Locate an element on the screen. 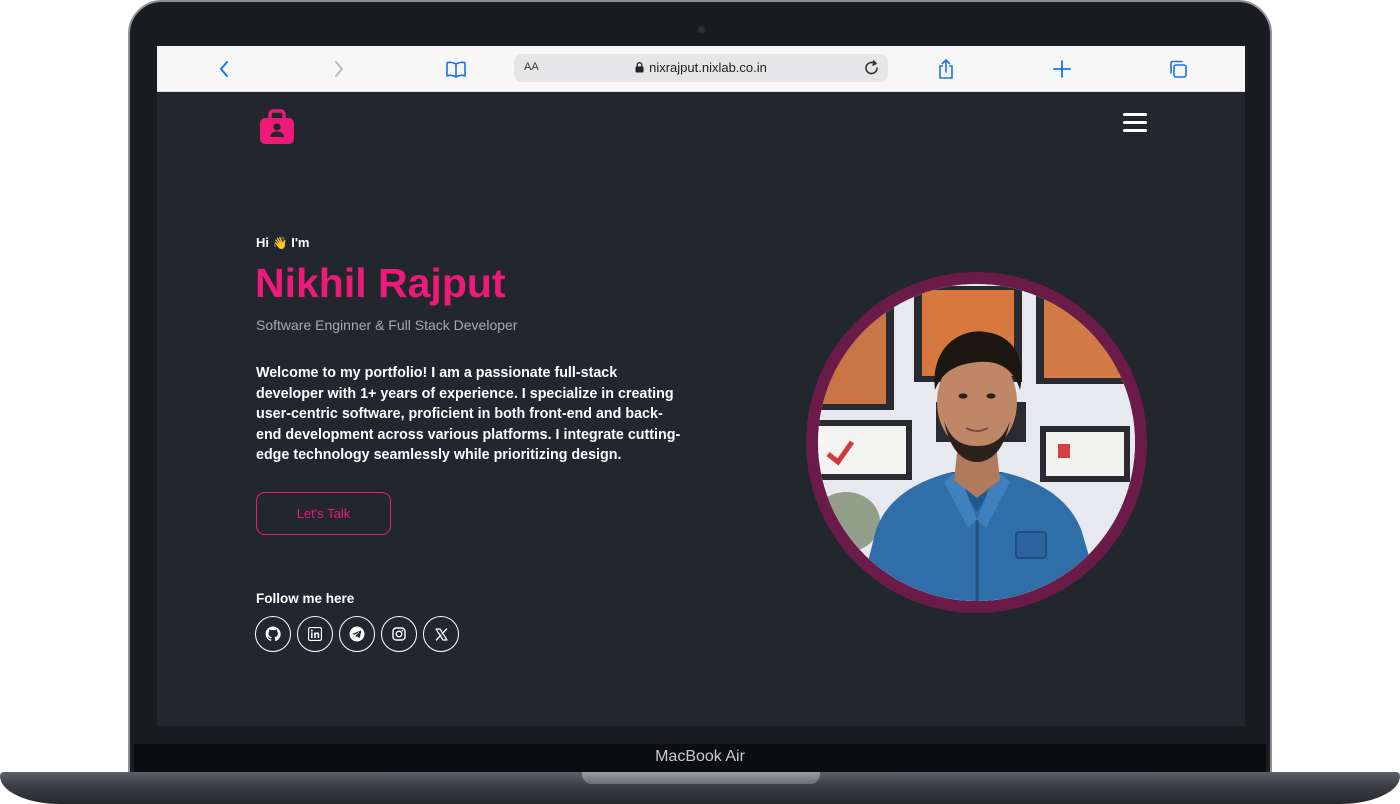 This screenshot has height=804, width=1400. greeting-suffix: I'm is located at coordinates (300, 242).